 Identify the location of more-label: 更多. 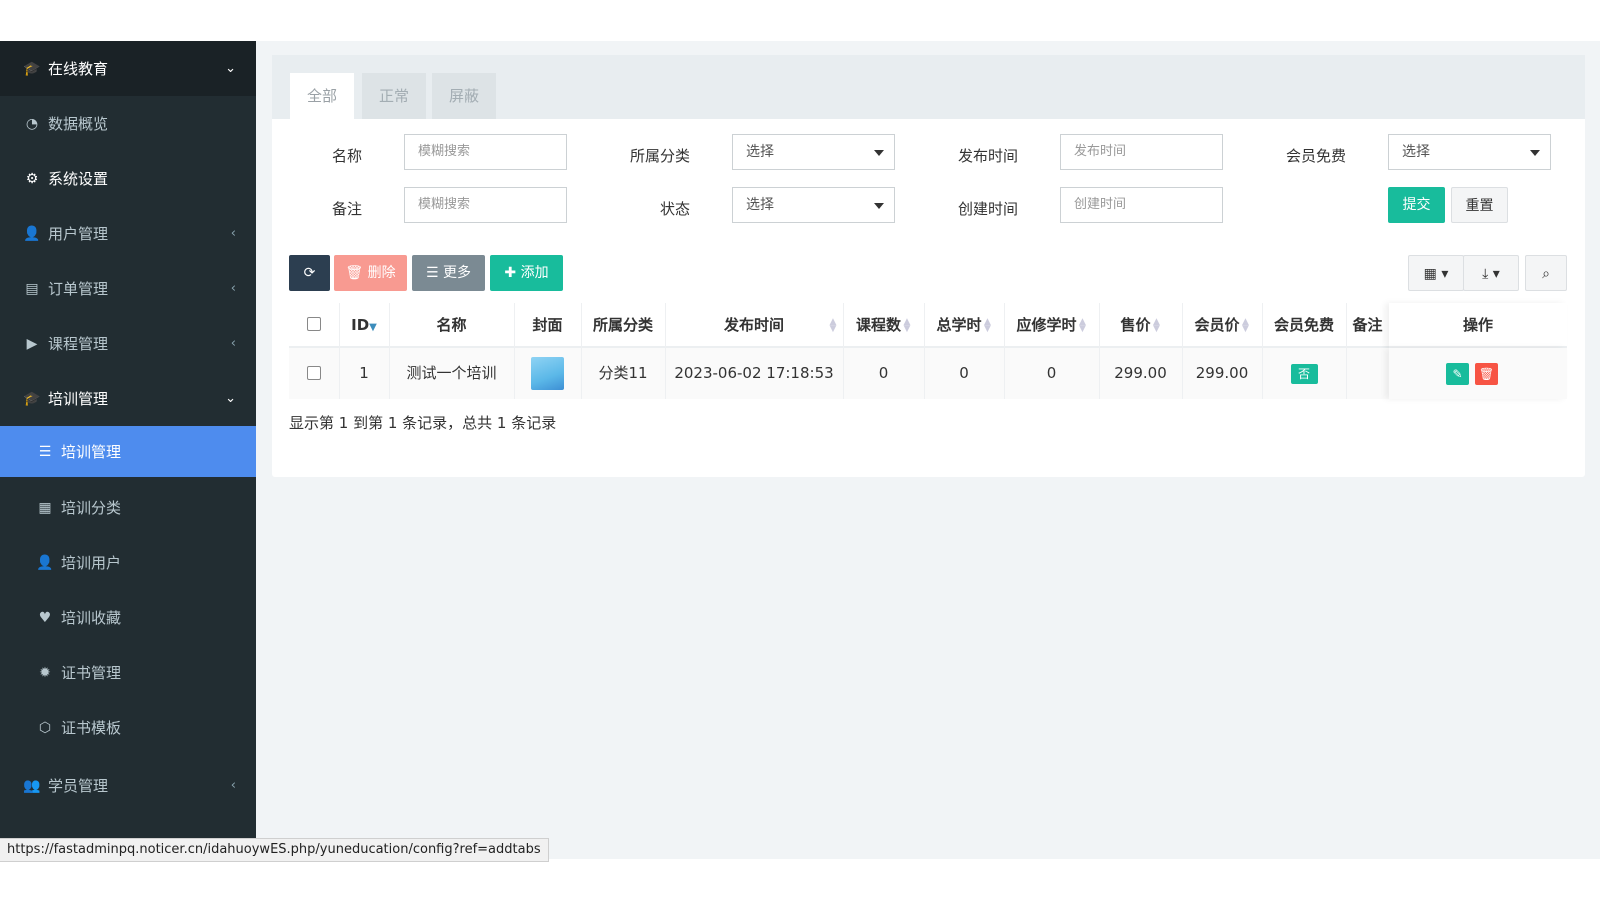
(457, 273).